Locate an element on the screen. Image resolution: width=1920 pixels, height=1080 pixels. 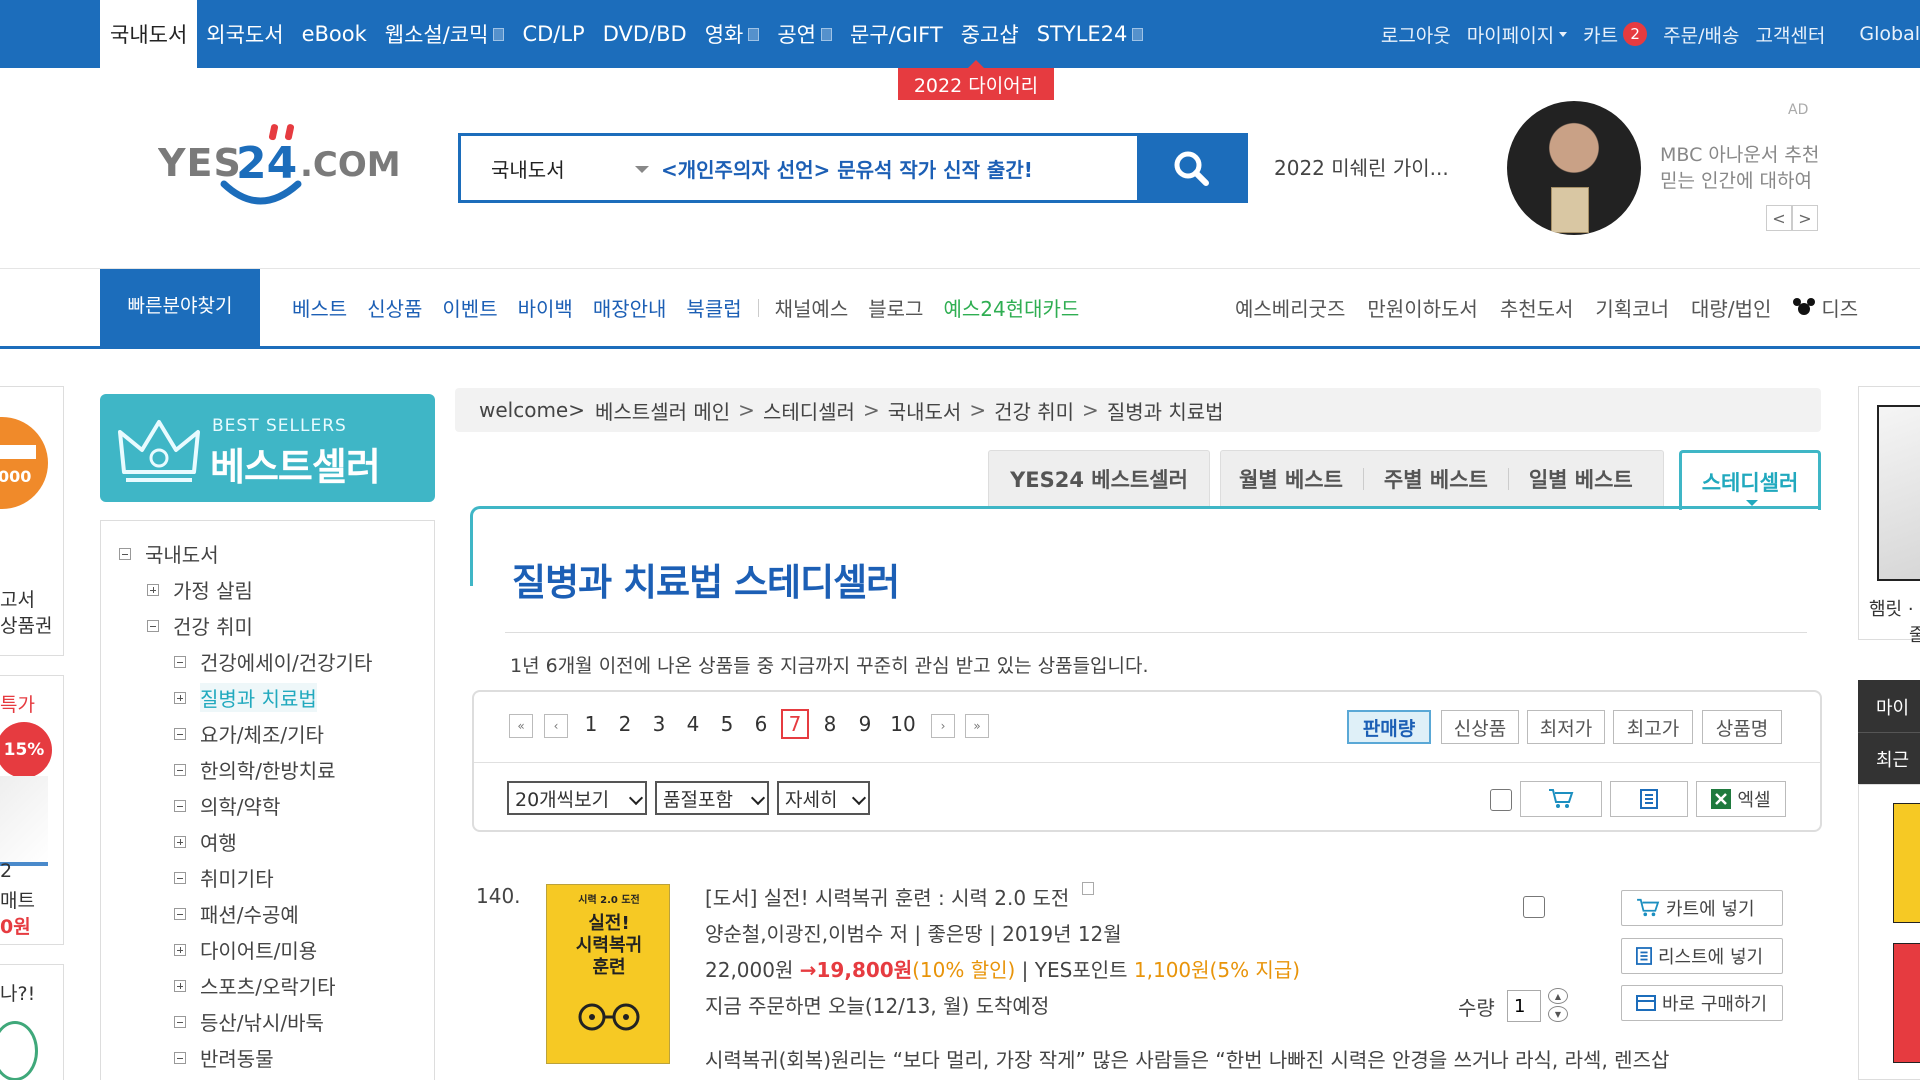
tab-daily: 일별 베스트 is located at coordinates (1581, 479).